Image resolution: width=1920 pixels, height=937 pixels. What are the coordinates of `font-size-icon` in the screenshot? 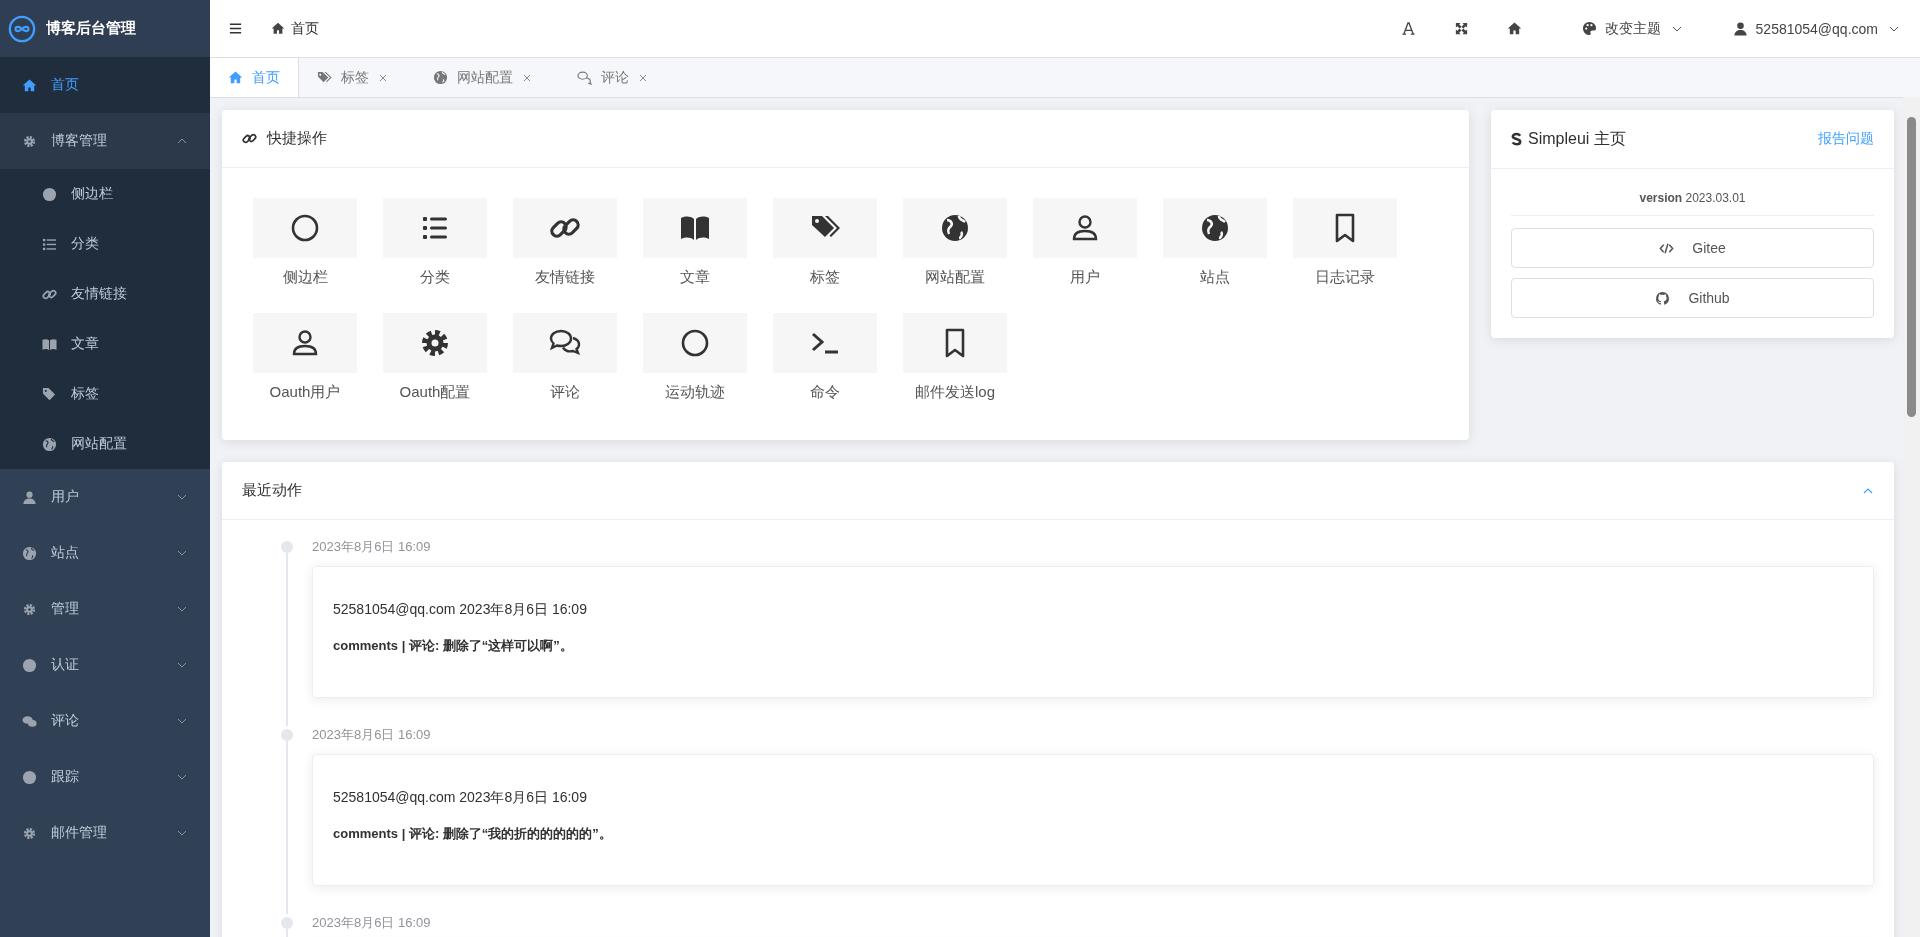 It's located at (1408, 28).